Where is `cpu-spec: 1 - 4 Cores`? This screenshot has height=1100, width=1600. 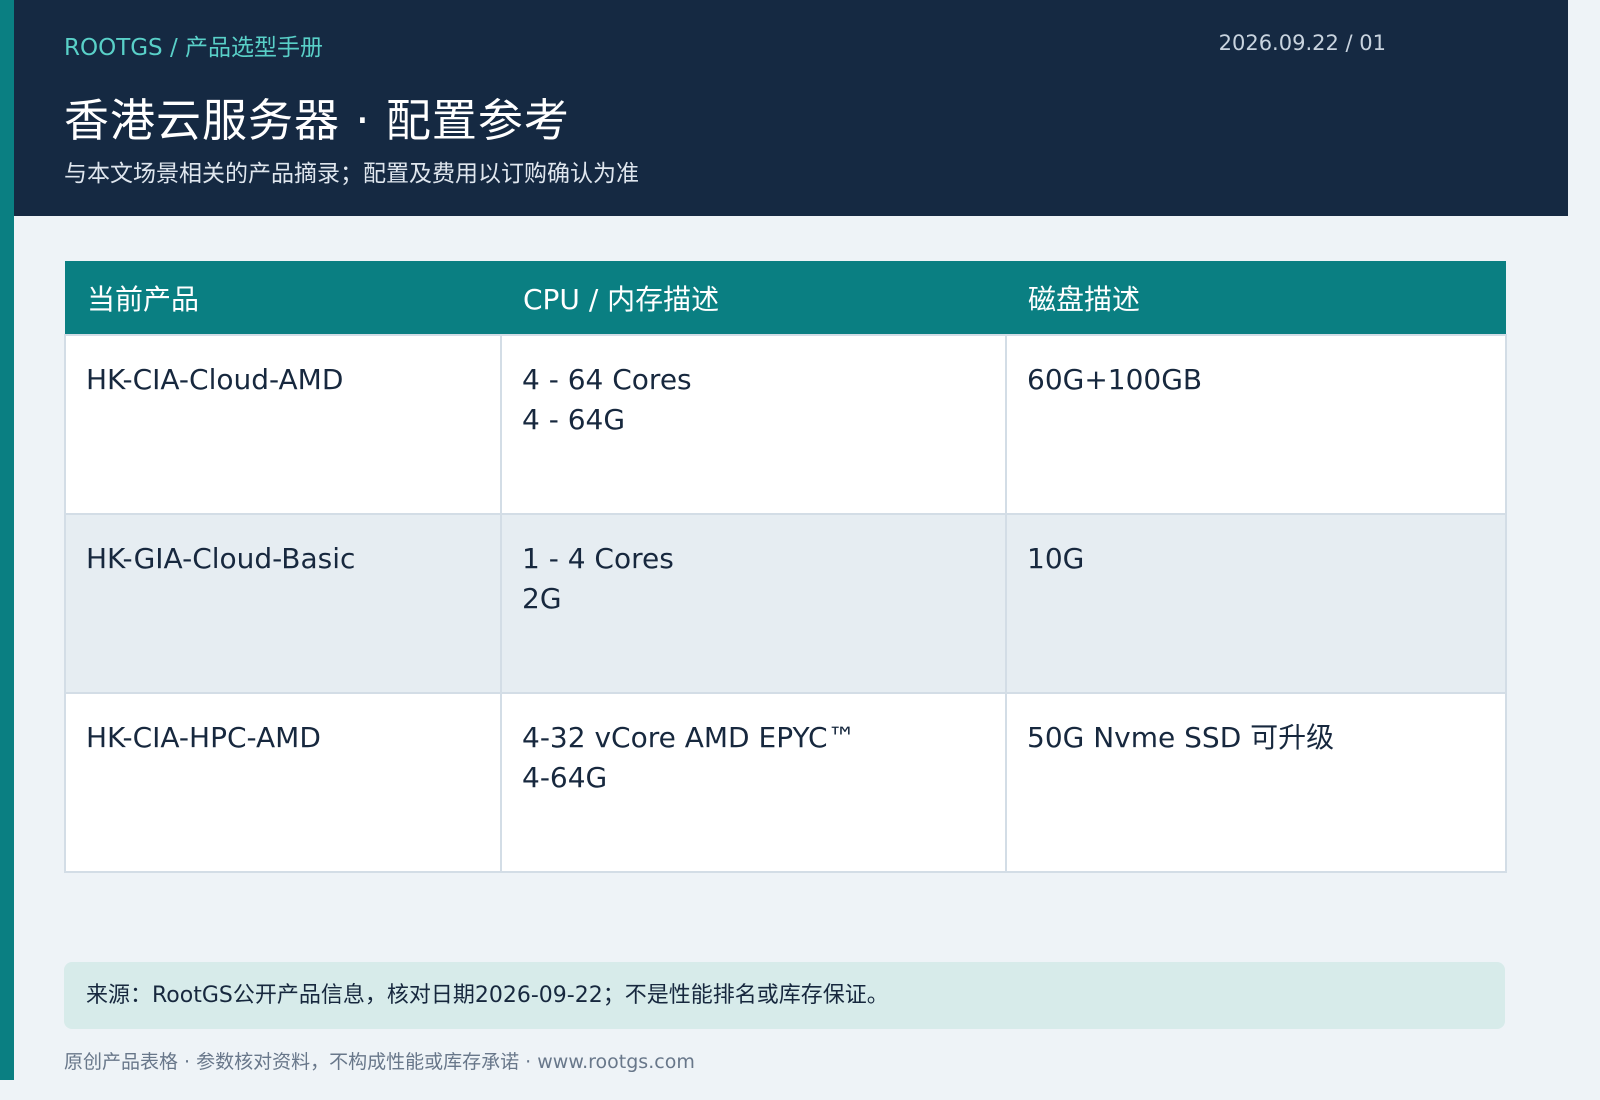
cpu-spec: 1 - 4 Cores is located at coordinates (598, 558).